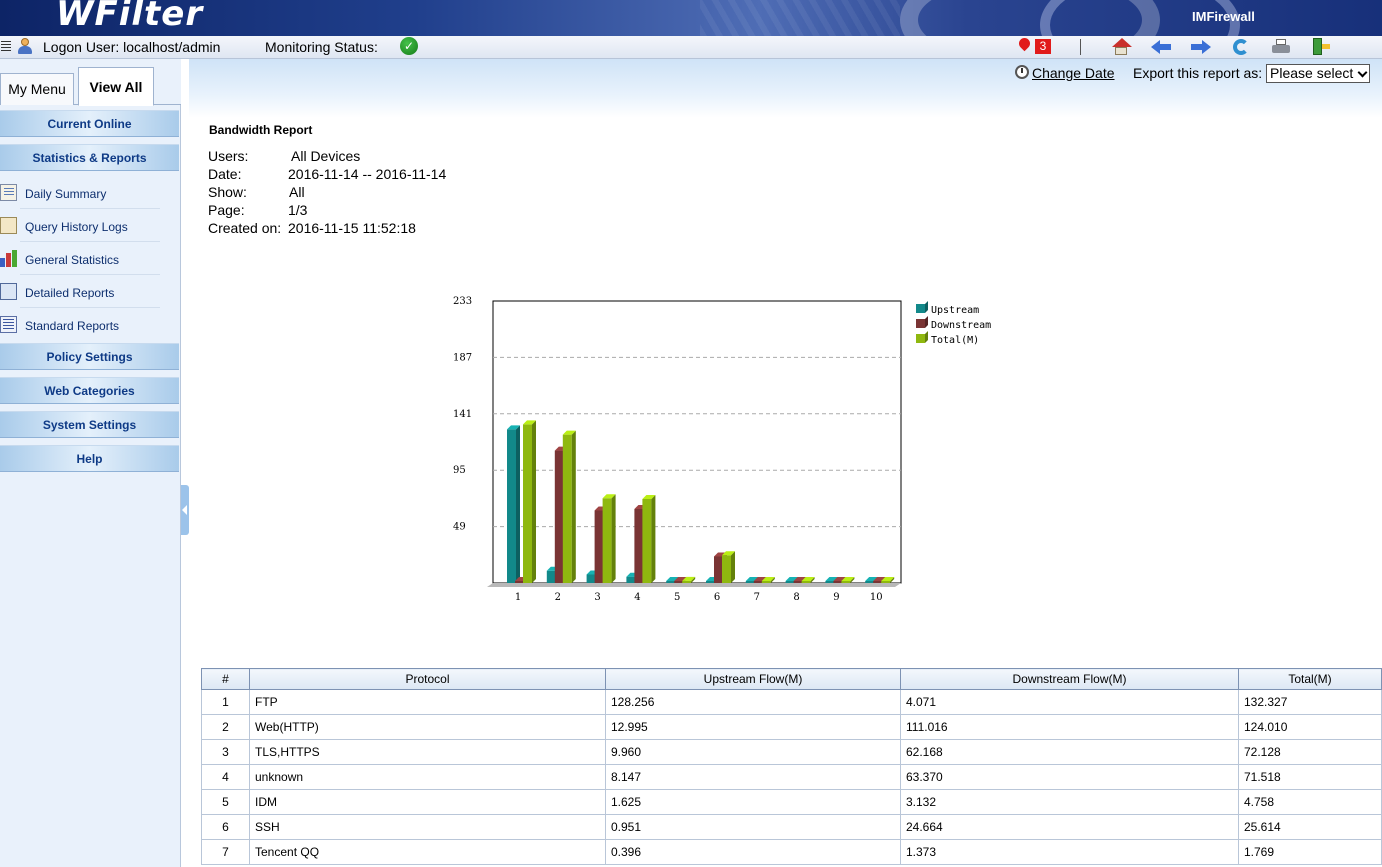 The width and height of the screenshot is (1382, 867). What do you see at coordinates (1069, 852) in the screenshot?
I see `cell-downstream: 1.373` at bounding box center [1069, 852].